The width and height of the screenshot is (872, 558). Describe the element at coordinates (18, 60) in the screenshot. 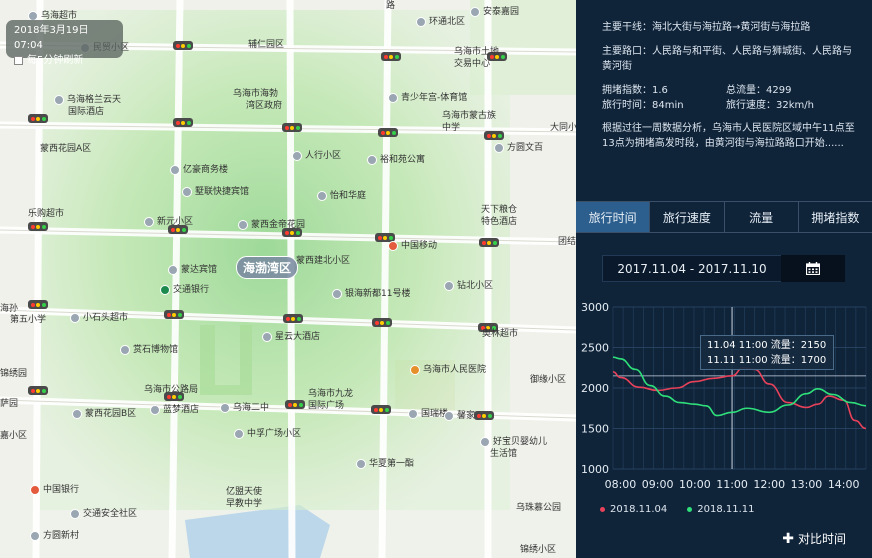

I see `refresh-checkbox` at that location.